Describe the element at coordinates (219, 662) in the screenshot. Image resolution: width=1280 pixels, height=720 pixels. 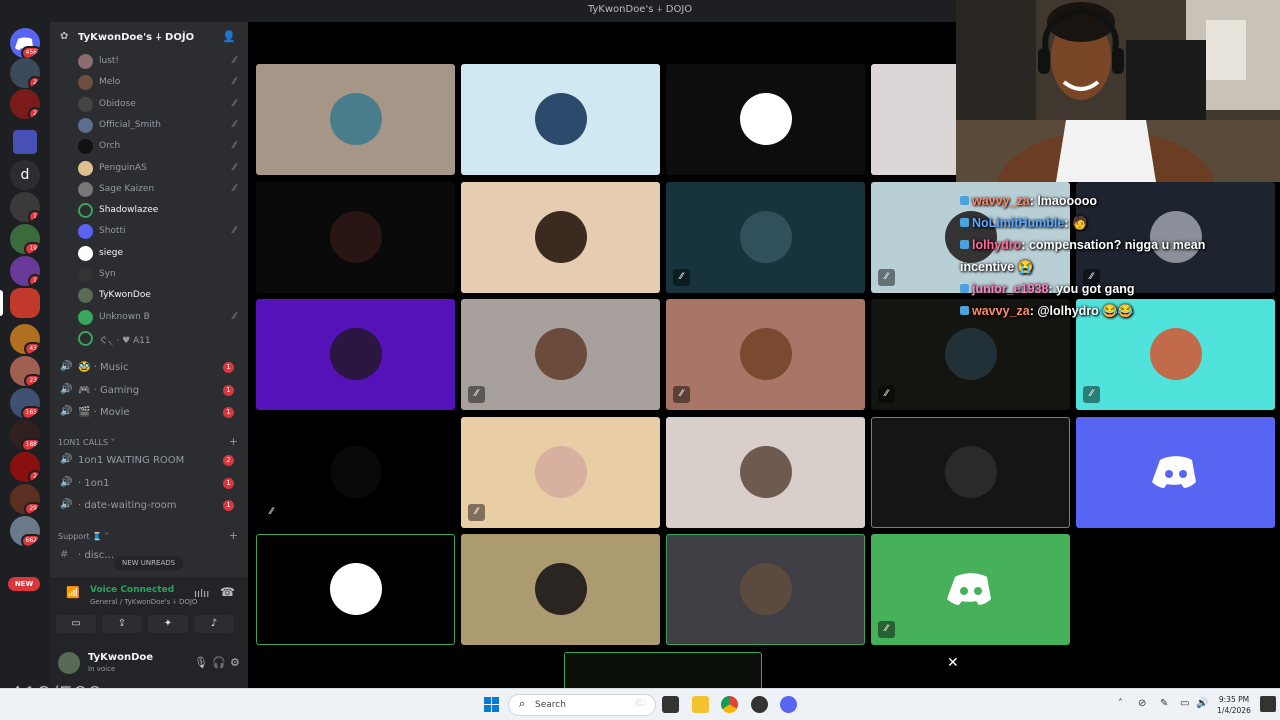
I see `headphones-icon: 🎧` at that location.